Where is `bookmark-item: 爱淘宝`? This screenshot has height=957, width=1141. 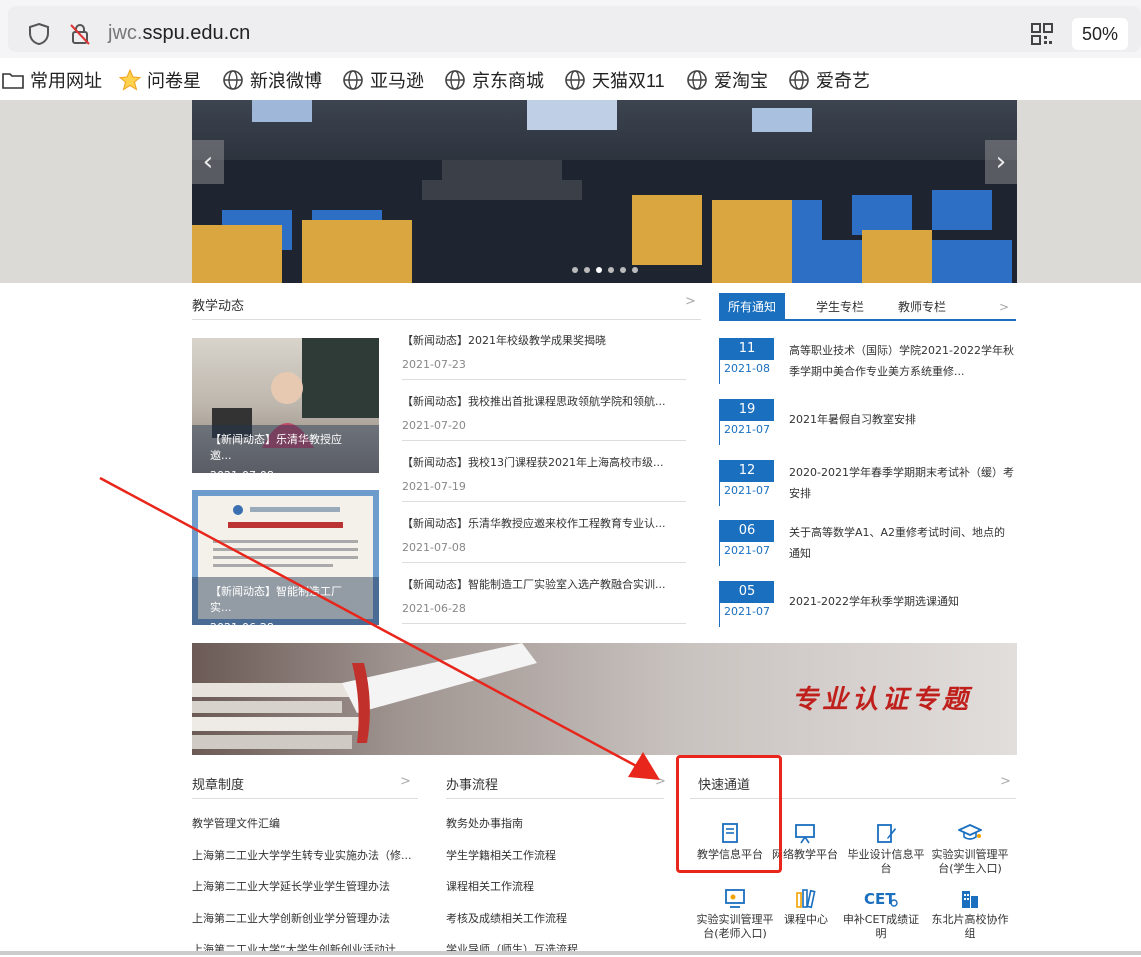 bookmark-item: 爱淘宝 is located at coordinates (727, 80).